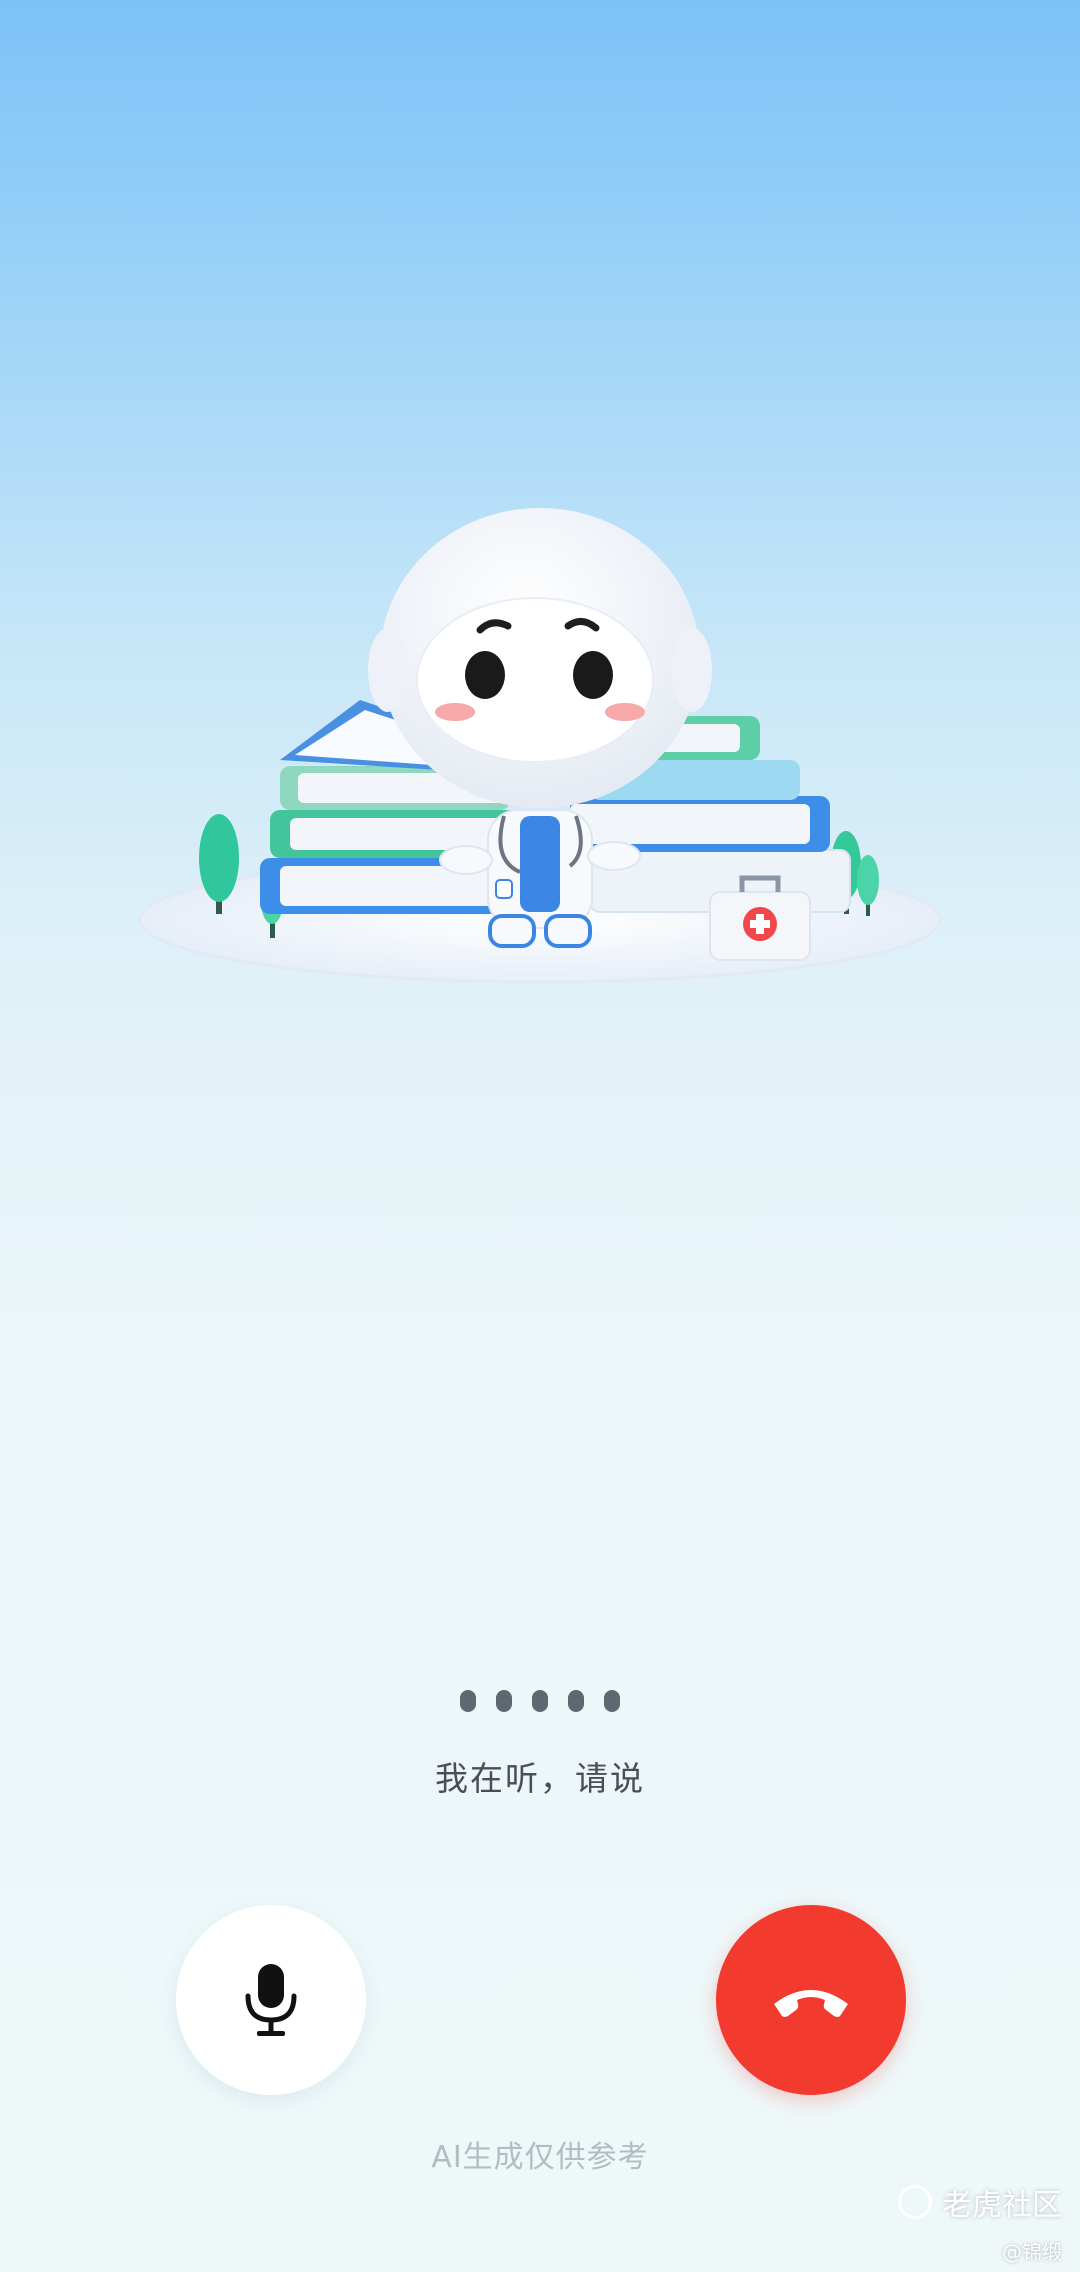 The width and height of the screenshot is (1080, 2272). What do you see at coordinates (540, 1745) in the screenshot?
I see `listening-status: 我在听，请说` at bounding box center [540, 1745].